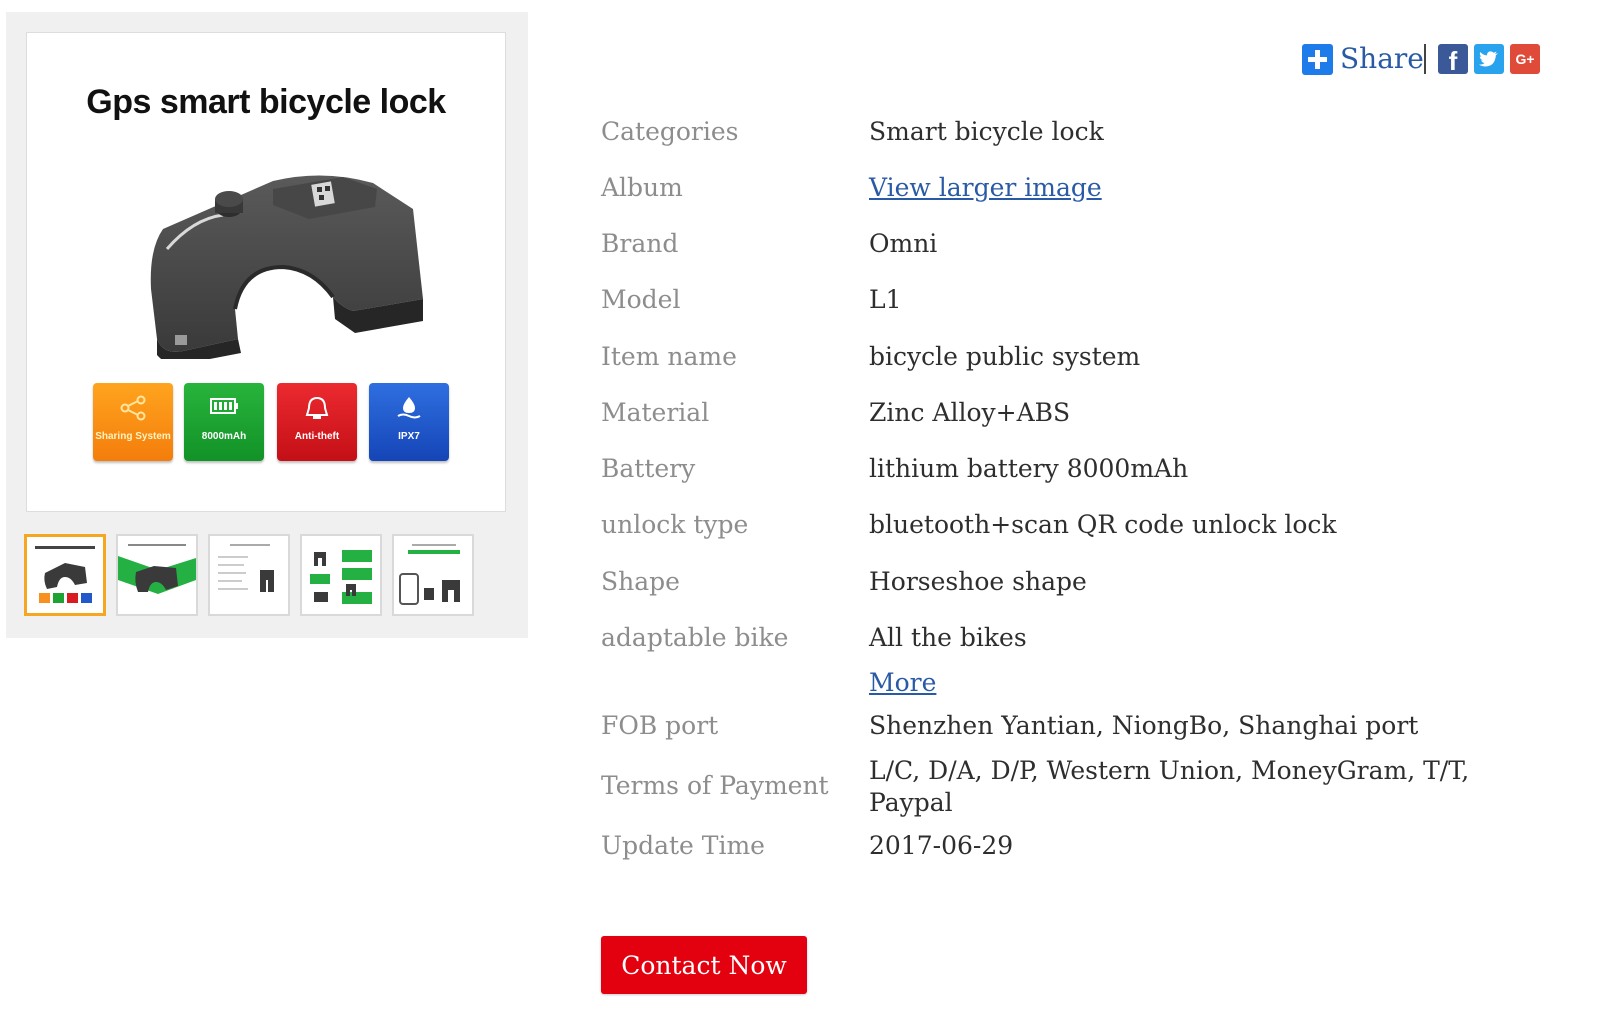  Describe the element at coordinates (224, 422) in the screenshot. I see `badge-battery: 8000mAh` at that location.